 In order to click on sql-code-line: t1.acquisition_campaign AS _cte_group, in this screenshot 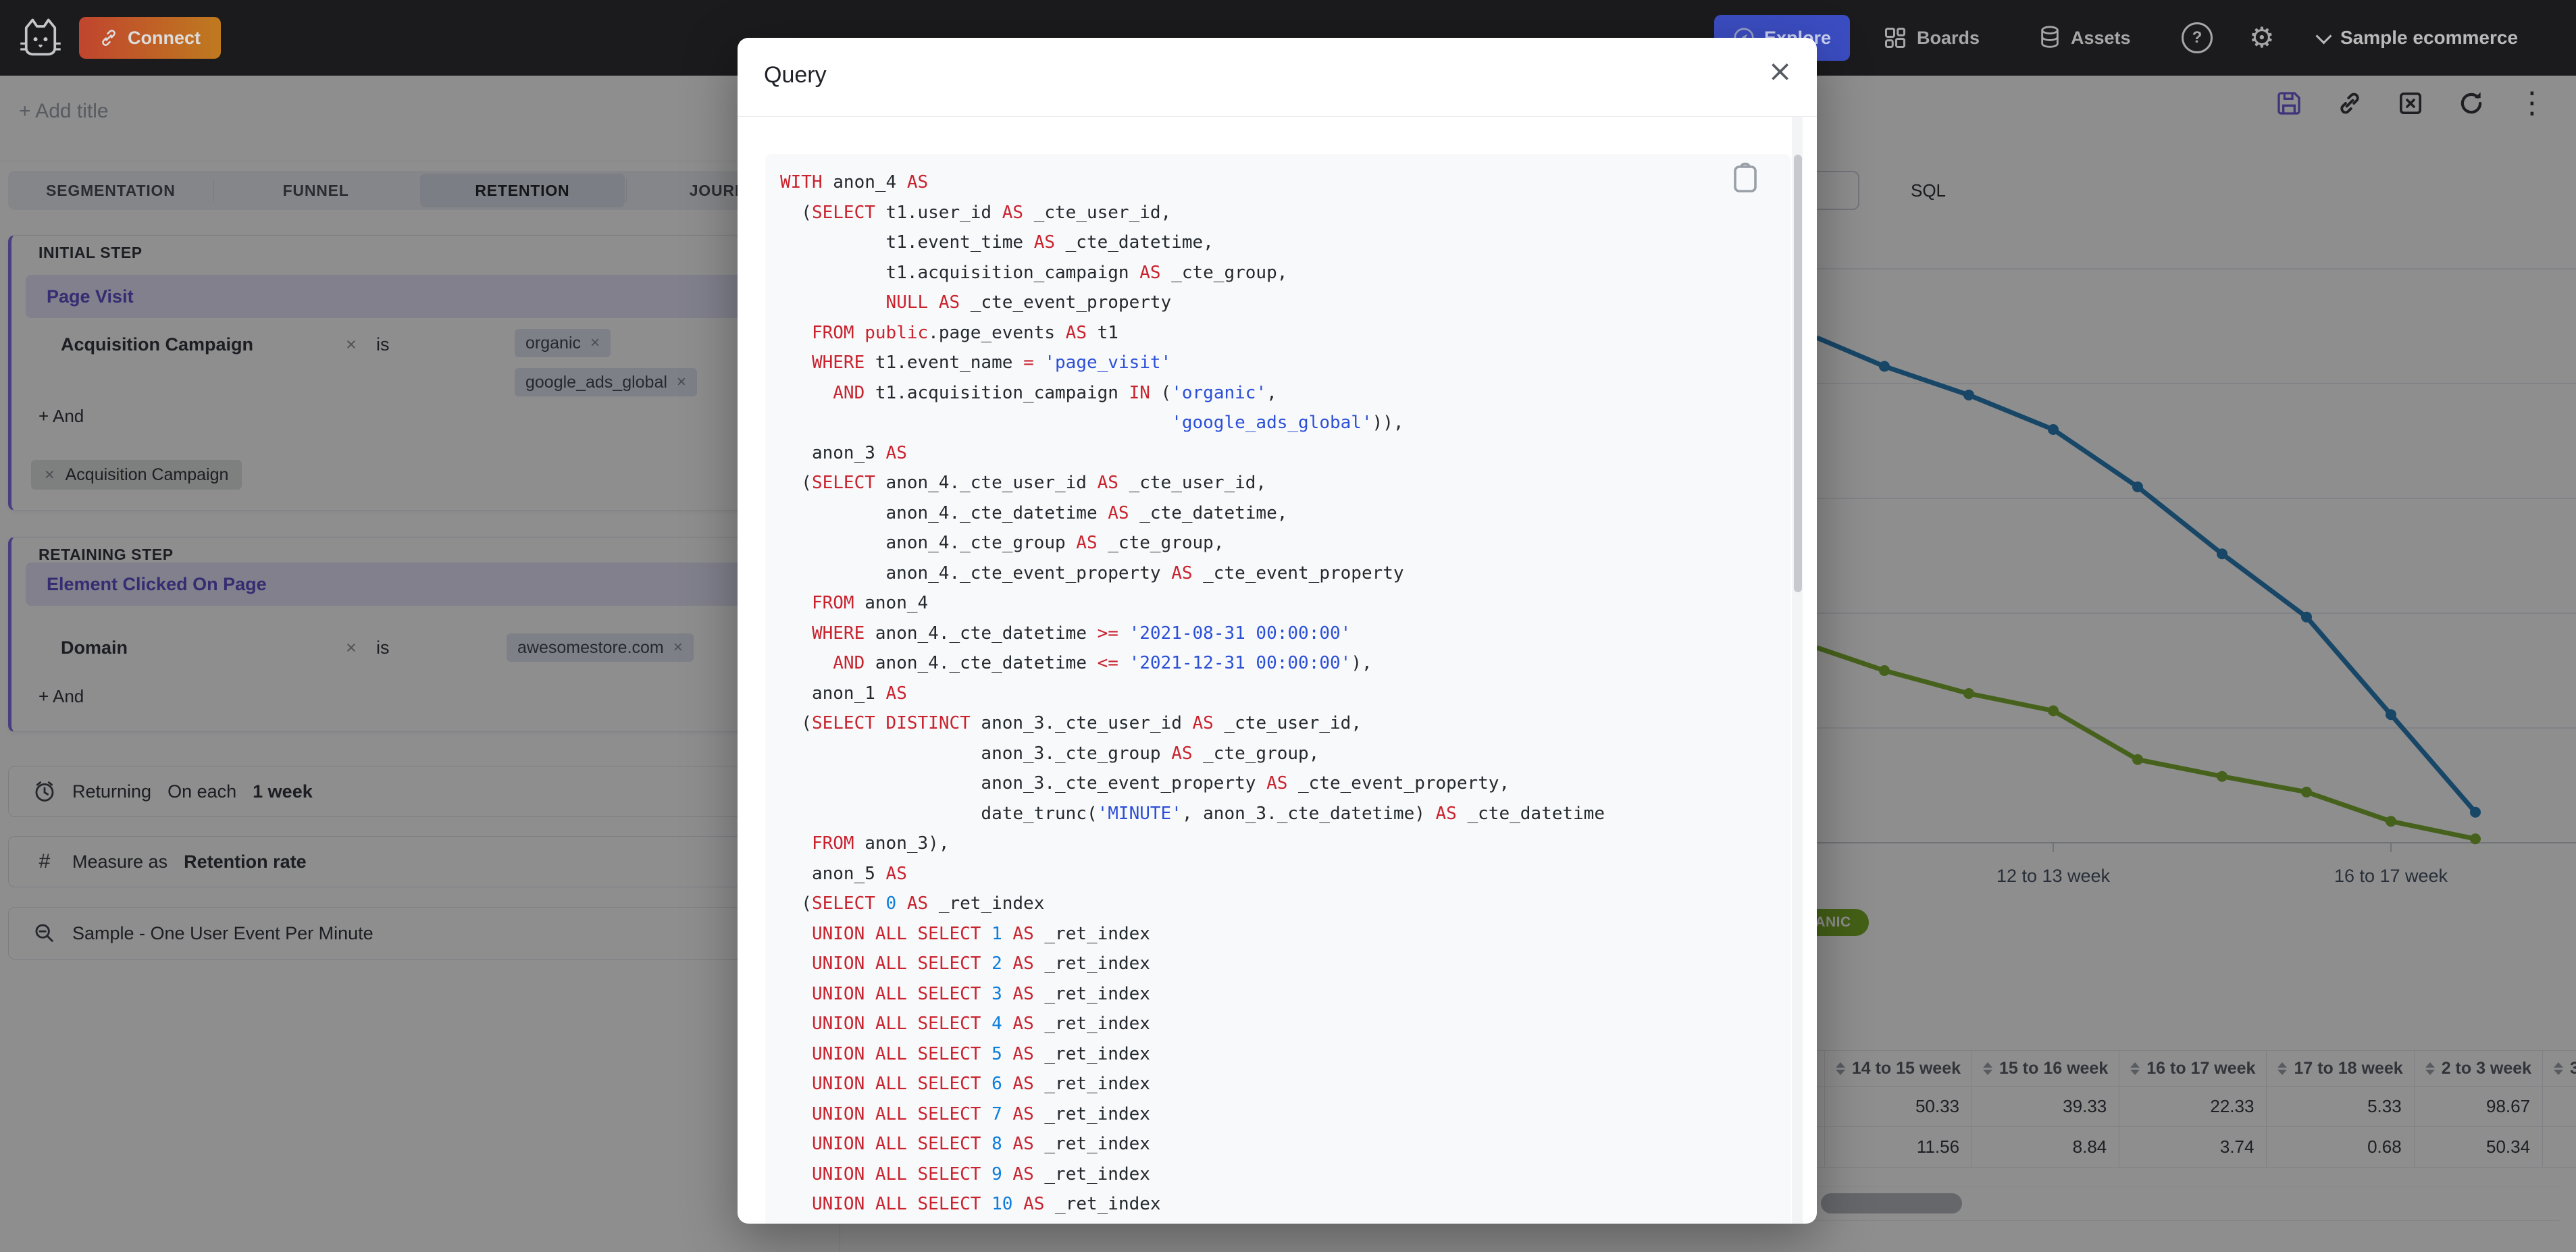, I will do `click(1034, 272)`.